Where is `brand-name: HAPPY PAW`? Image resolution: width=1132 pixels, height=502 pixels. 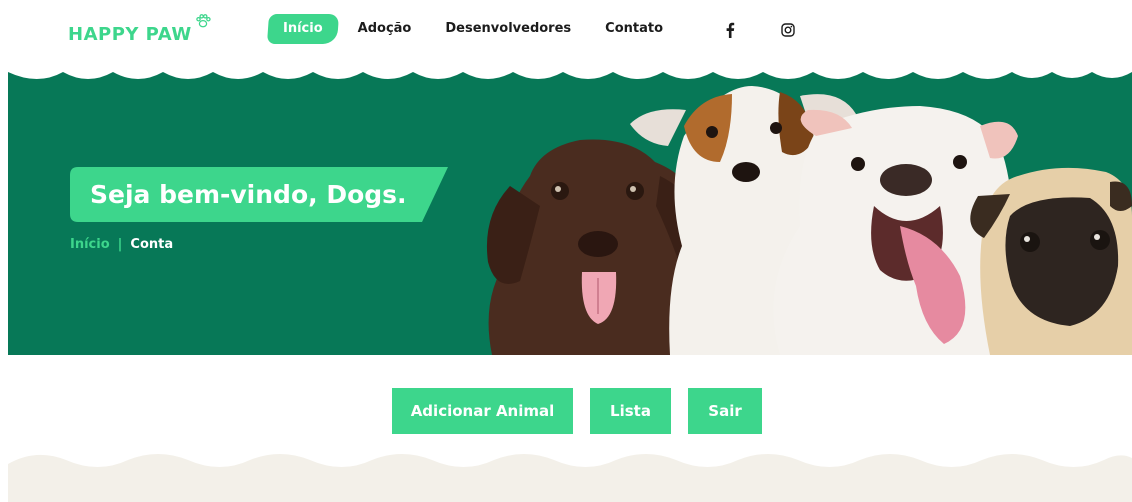
brand-name: HAPPY PAW is located at coordinates (130, 34).